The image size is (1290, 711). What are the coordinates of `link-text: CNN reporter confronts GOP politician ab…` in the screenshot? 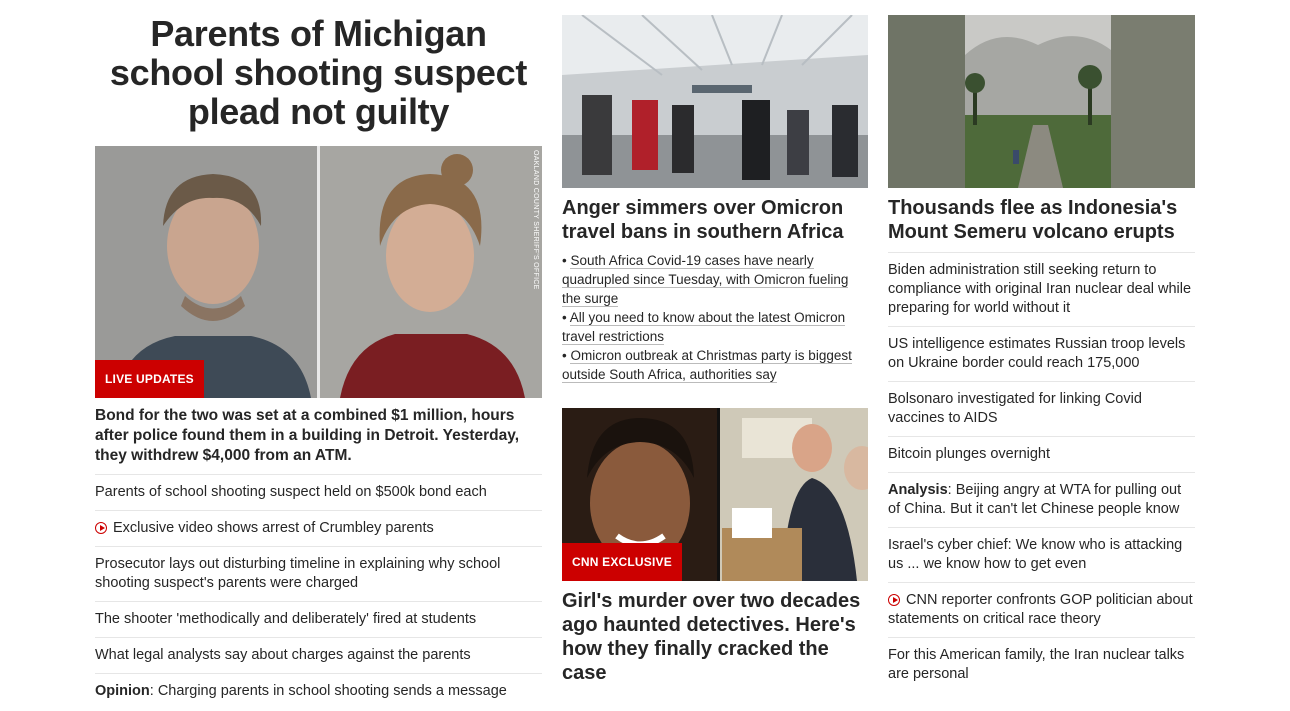 It's located at (1040, 609).